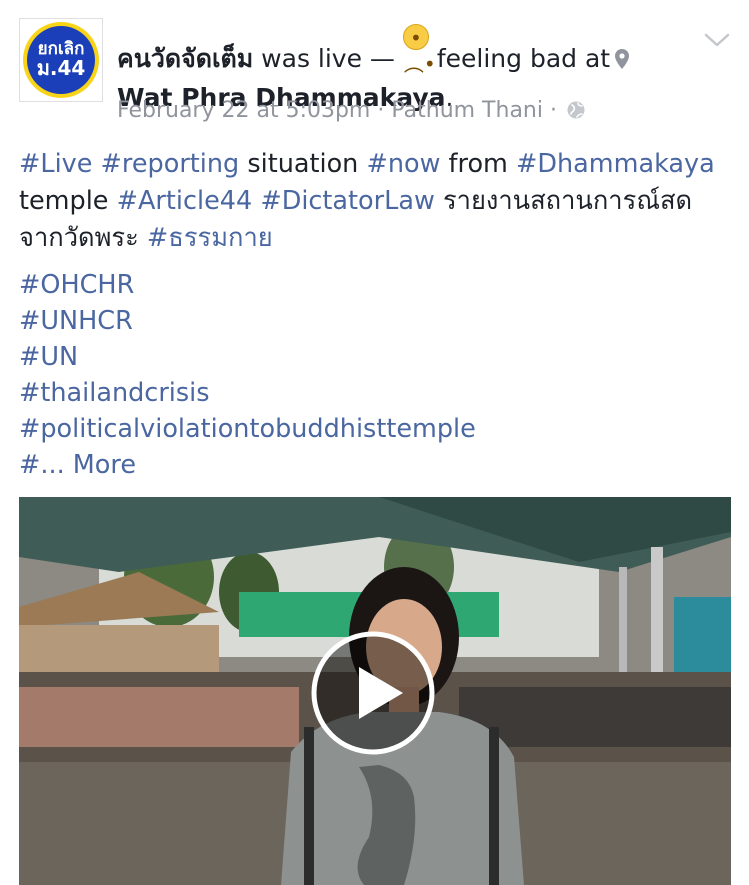  Describe the element at coordinates (303, 164) in the screenshot. I see `message-text: situation` at that location.